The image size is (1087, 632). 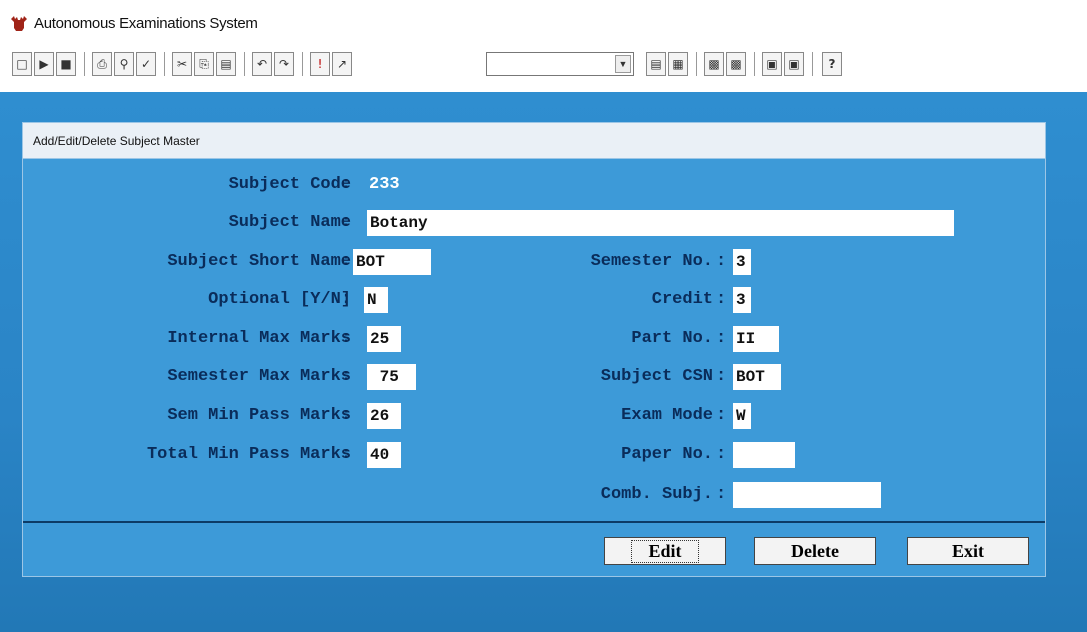 I want to click on exit-button-label: Exit, so click(x=967, y=550).